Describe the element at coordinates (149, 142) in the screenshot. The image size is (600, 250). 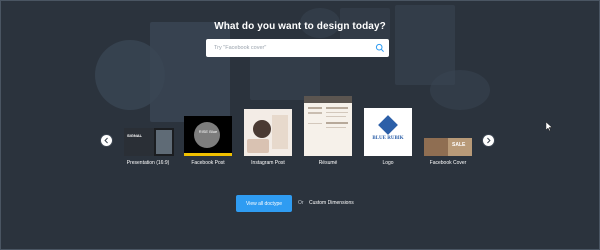
I see `presentation-thumbnail: SIGNAL` at that location.